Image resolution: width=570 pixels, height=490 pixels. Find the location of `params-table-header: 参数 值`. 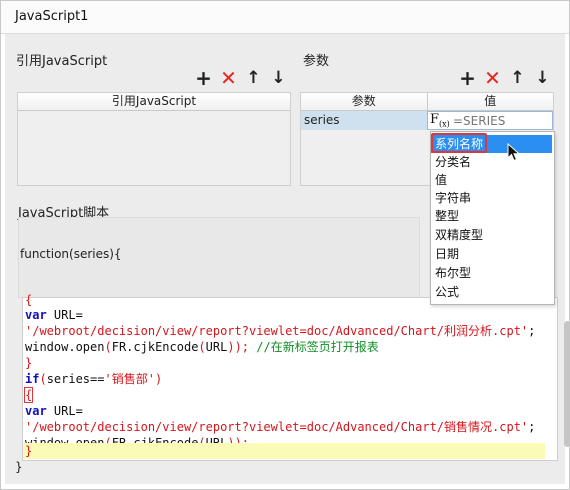

params-table-header: 参数 值 is located at coordinates (427, 102).